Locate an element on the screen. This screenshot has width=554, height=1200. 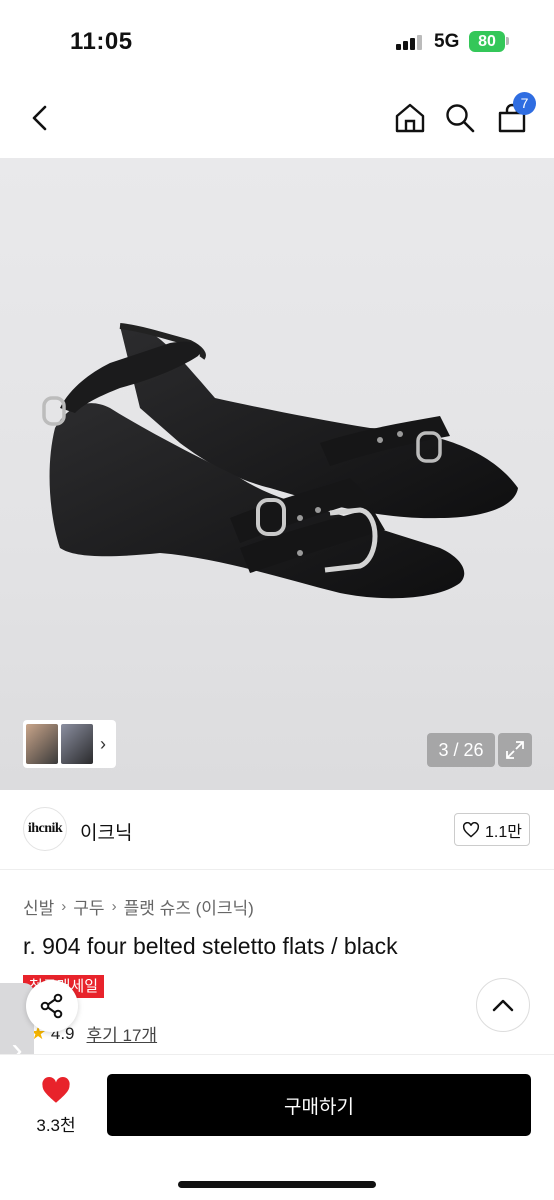
battery-icon: 80 is located at coordinates (487, 41).